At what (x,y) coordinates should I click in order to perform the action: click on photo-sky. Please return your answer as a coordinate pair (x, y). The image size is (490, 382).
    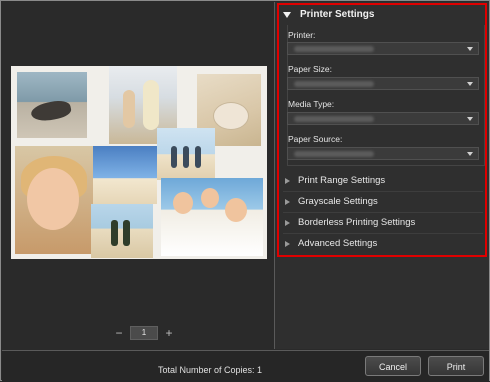
    Looking at the image, I should click on (124, 175).